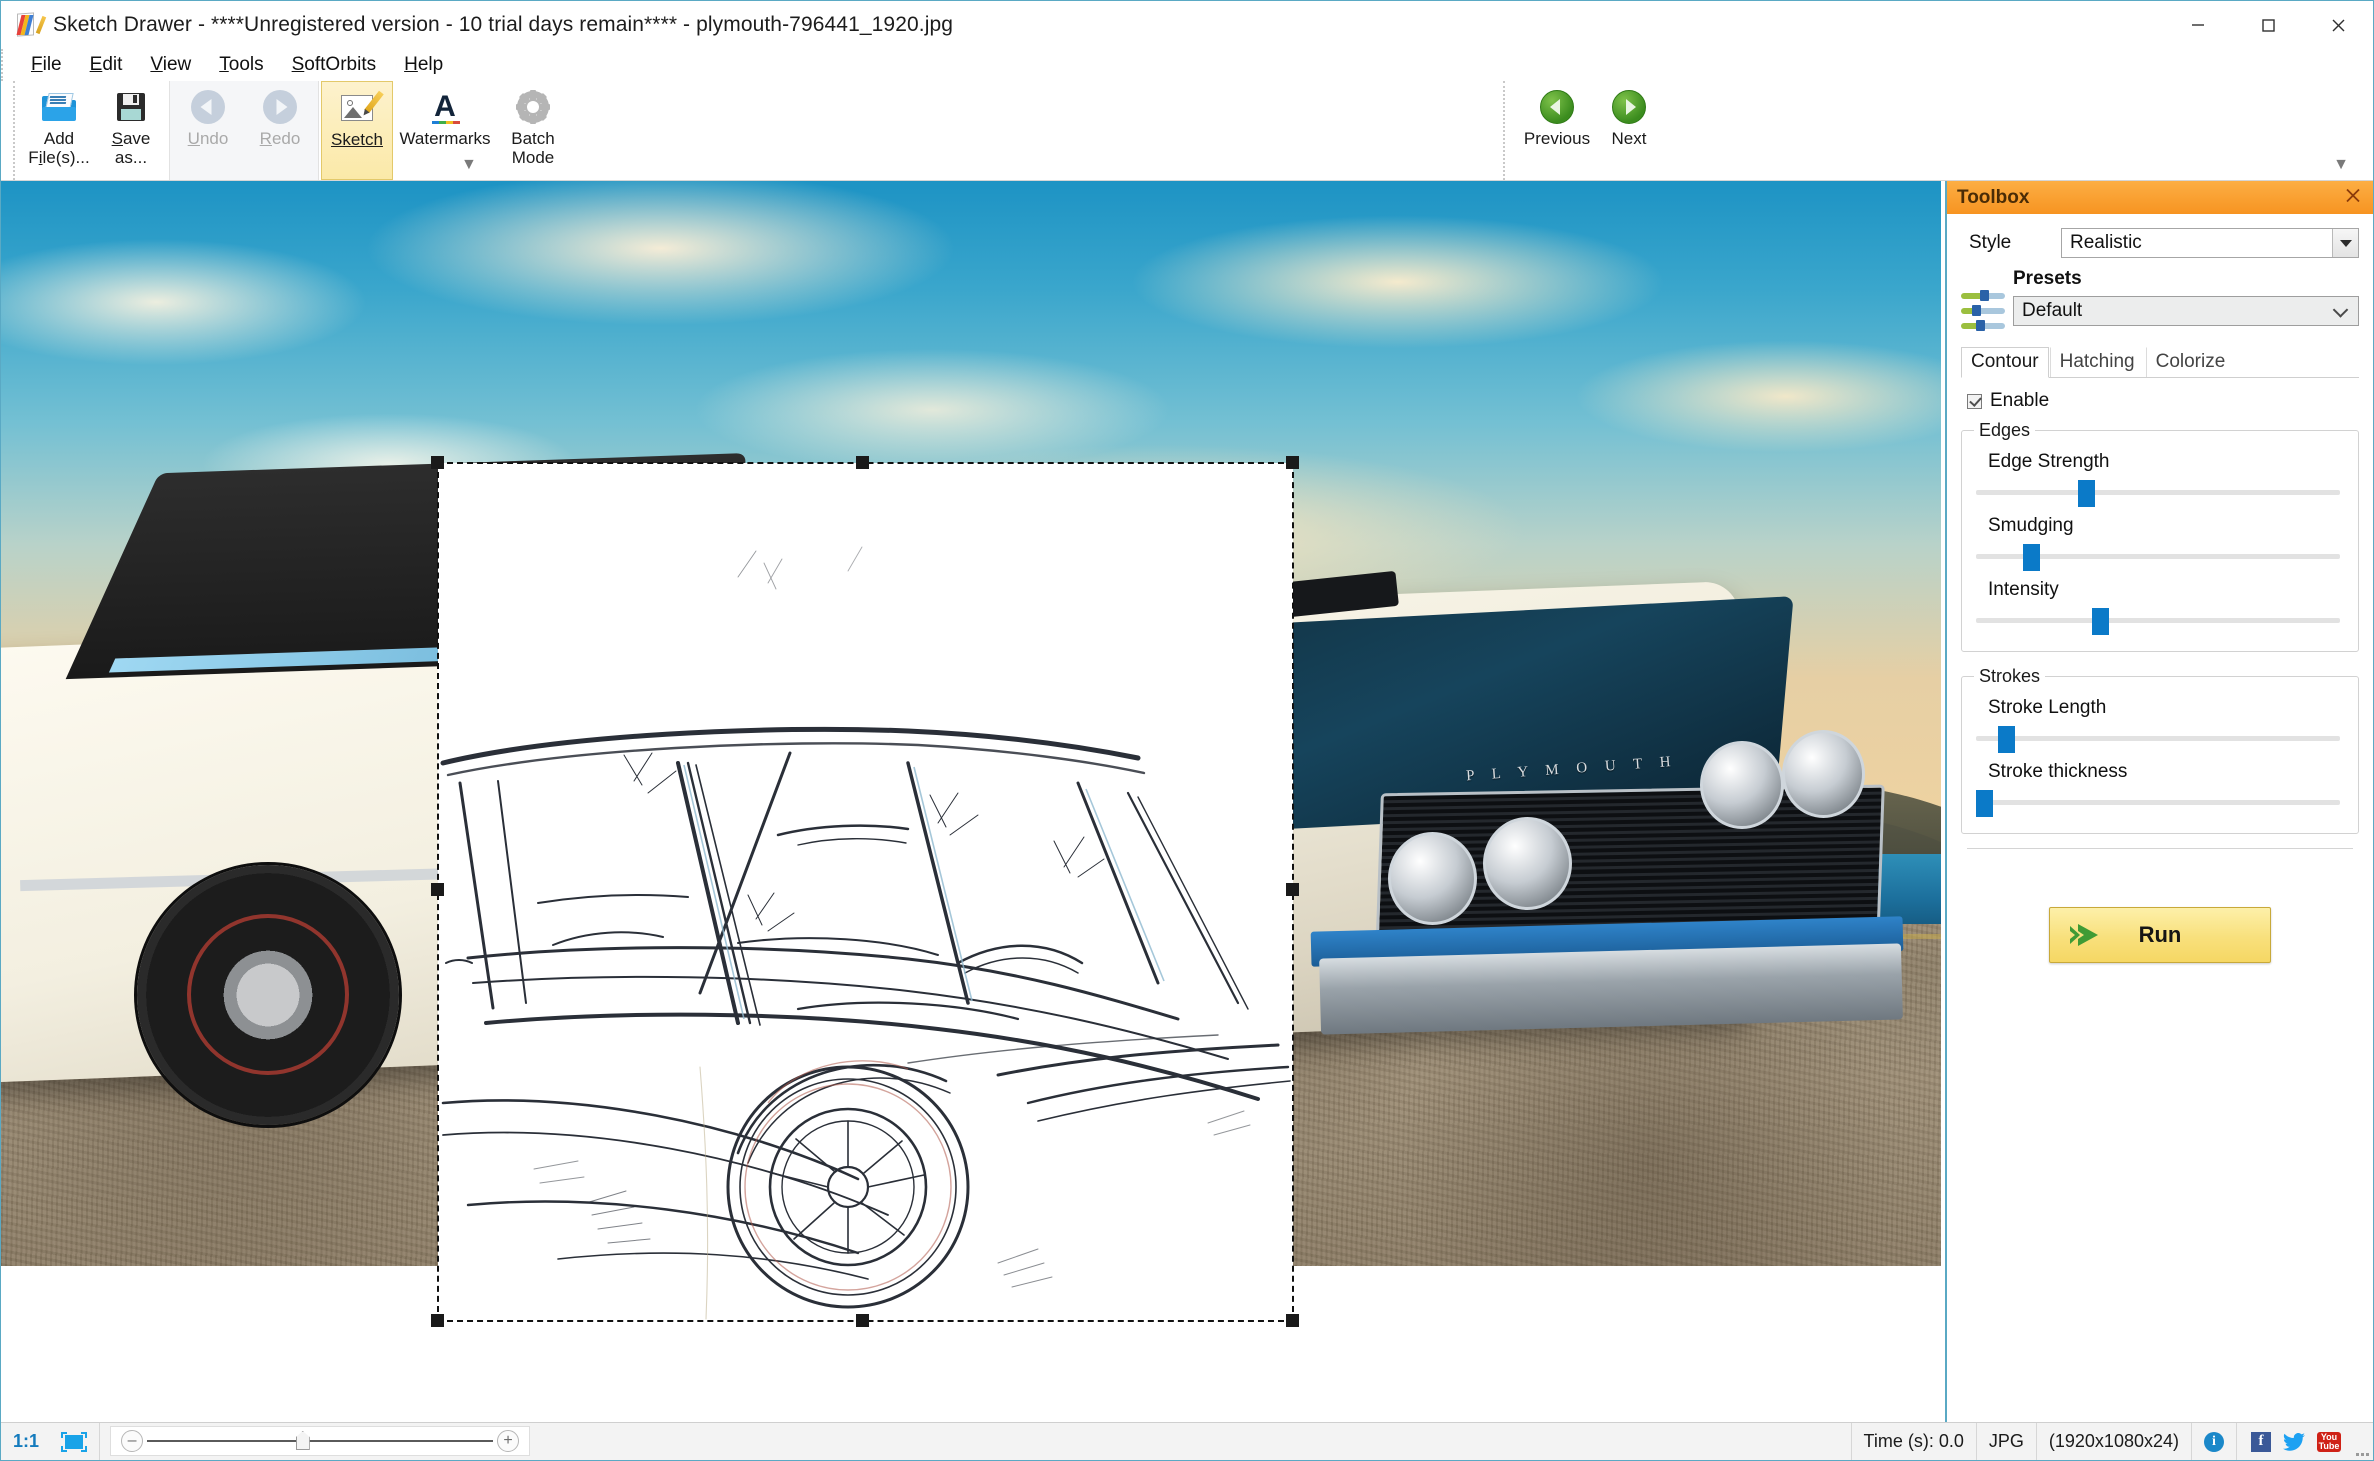  I want to click on maximize-button, so click(2268, 25).